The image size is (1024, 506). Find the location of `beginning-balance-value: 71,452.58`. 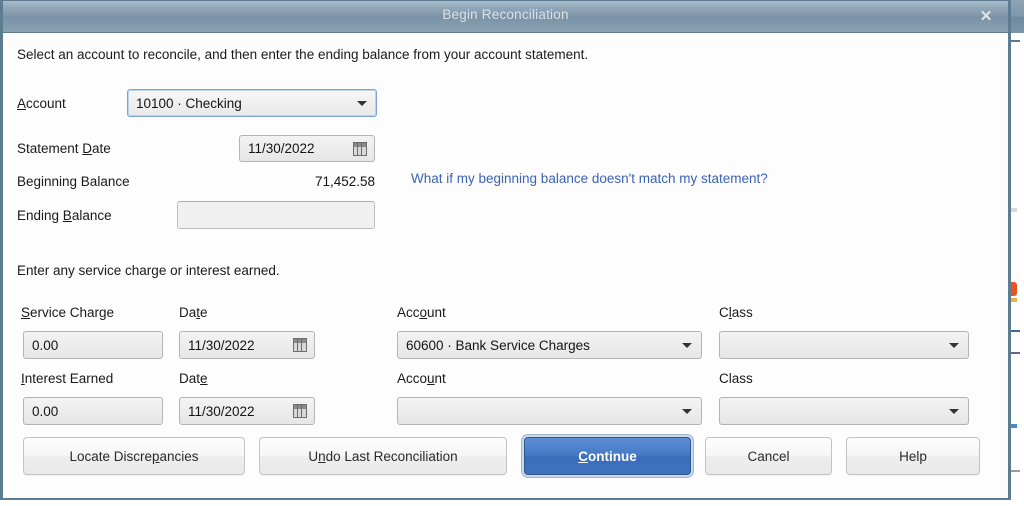

beginning-balance-value: 71,452.58 is located at coordinates (344, 181).